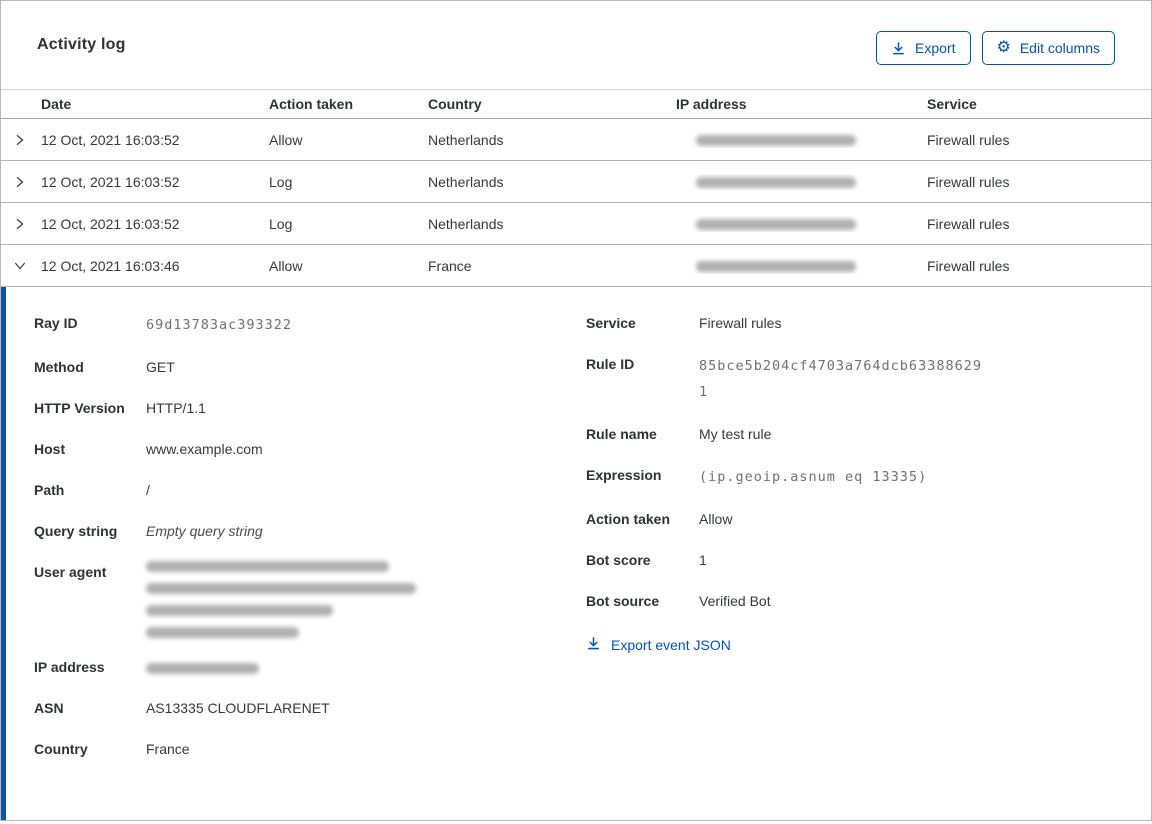 This screenshot has width=1152, height=824. Describe the element at coordinates (703, 560) in the screenshot. I see `detail-value: 1` at that location.